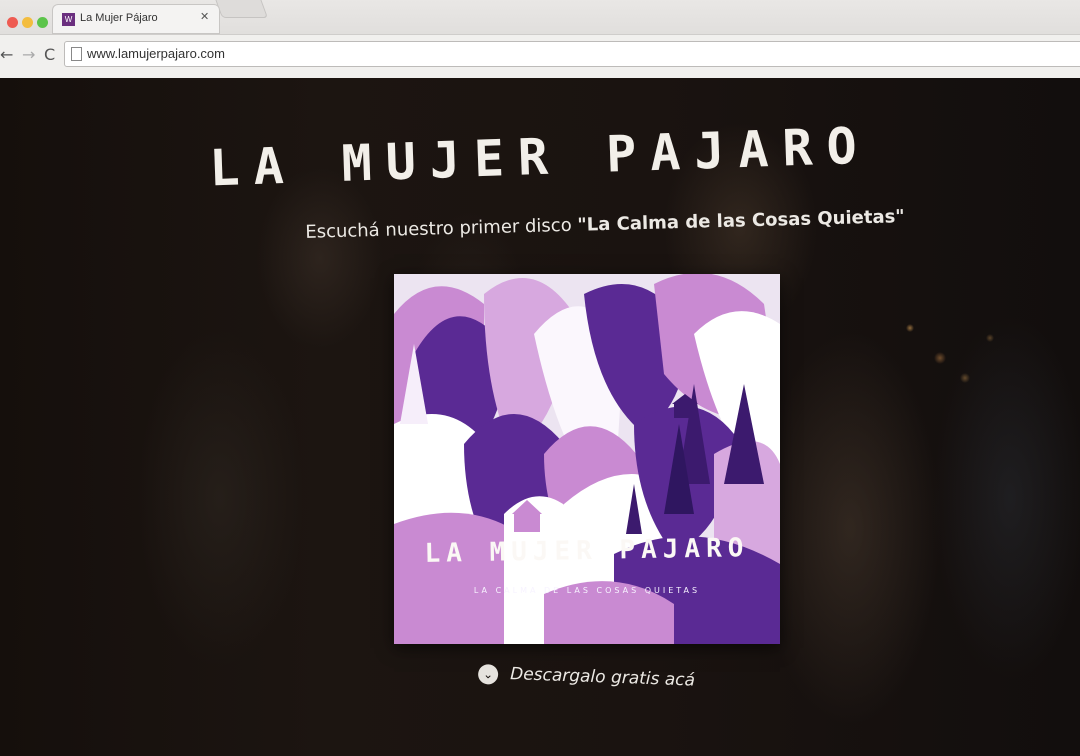 The image size is (1080, 756). I want to click on download-label: Descargalo gratis acá, so click(603, 677).